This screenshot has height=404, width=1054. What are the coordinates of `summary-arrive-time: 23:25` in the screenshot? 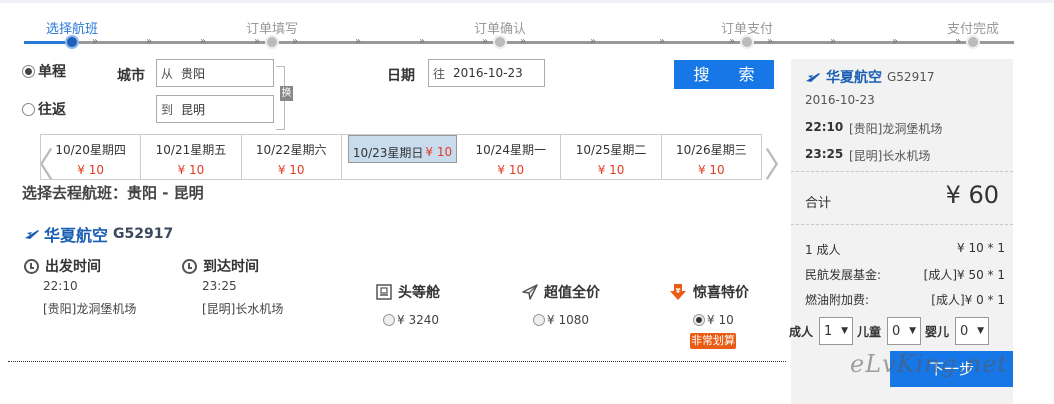 It's located at (824, 154).